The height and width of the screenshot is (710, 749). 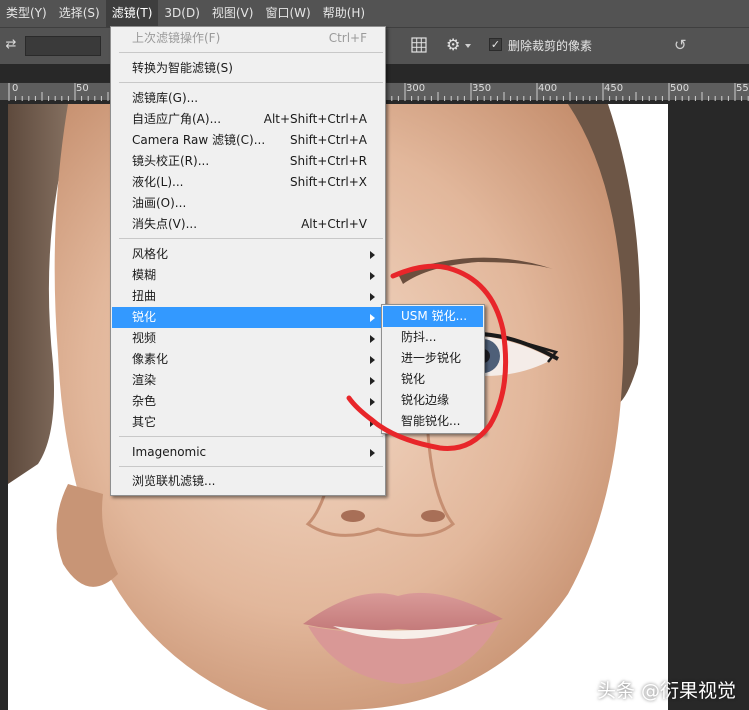 I want to click on submenu-item-sharpen-more: 进一步锐化, so click(x=433, y=358).